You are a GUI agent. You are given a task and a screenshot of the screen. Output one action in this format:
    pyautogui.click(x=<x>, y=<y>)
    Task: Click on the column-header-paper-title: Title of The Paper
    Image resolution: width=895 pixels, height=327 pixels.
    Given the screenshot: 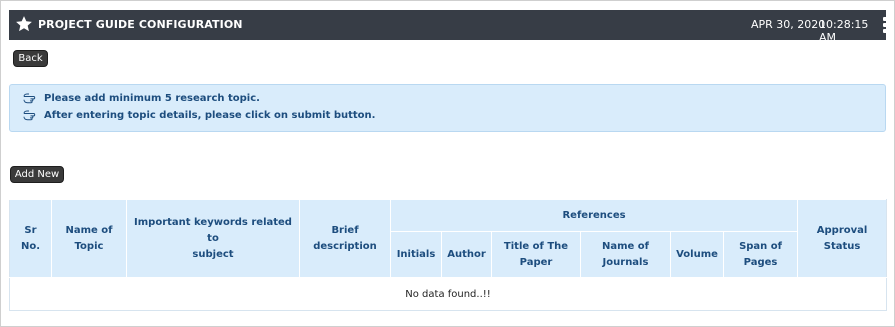 What is the action you would take?
    pyautogui.click(x=536, y=254)
    